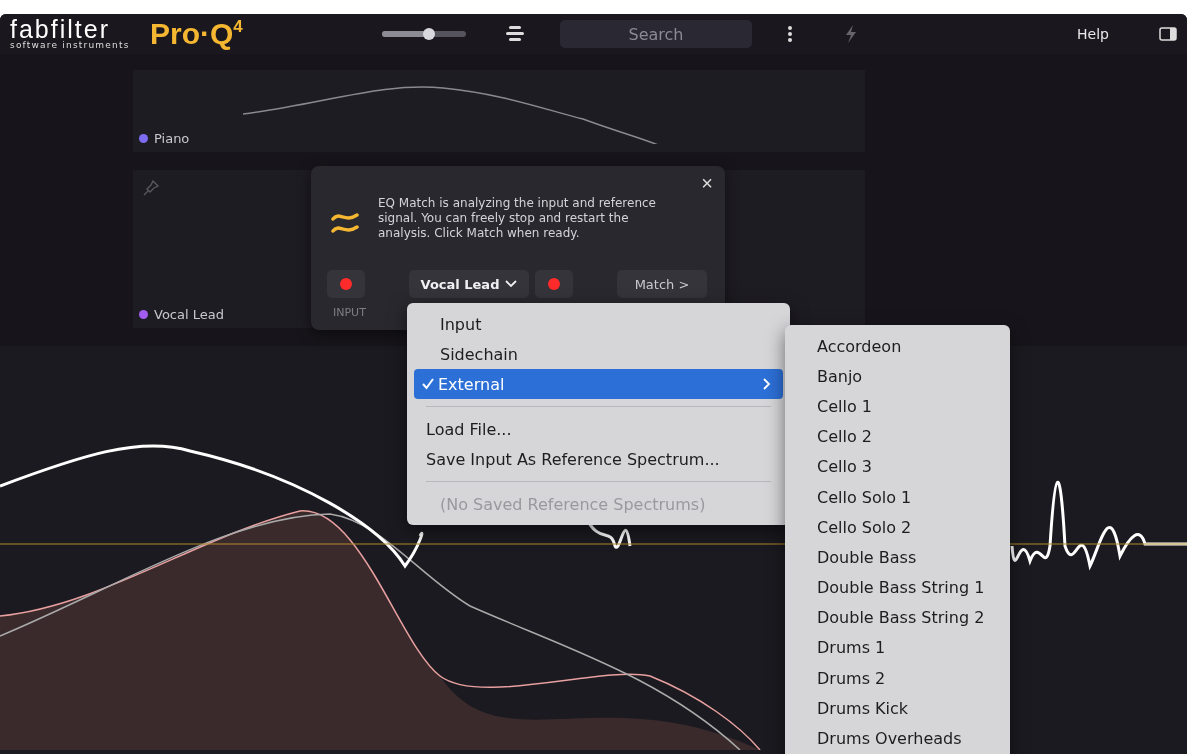 The image size is (1187, 754). Describe the element at coordinates (573, 504) in the screenshot. I see `menu-item: (No Saved Reference Spectrums)` at that location.